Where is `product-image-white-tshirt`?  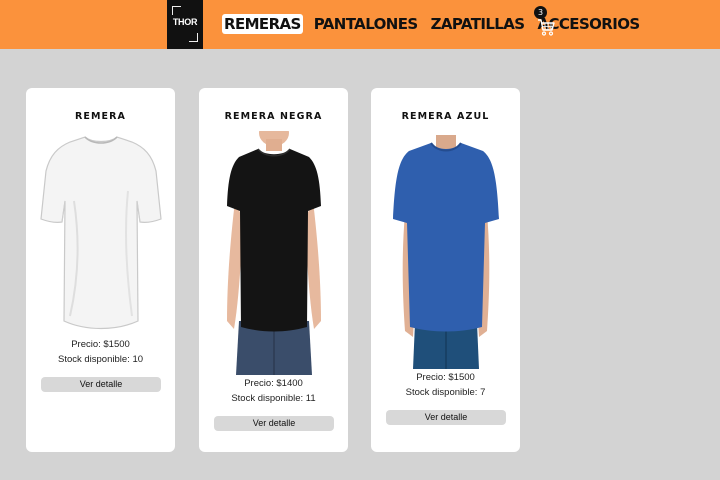 product-image-white-tshirt is located at coordinates (101, 233).